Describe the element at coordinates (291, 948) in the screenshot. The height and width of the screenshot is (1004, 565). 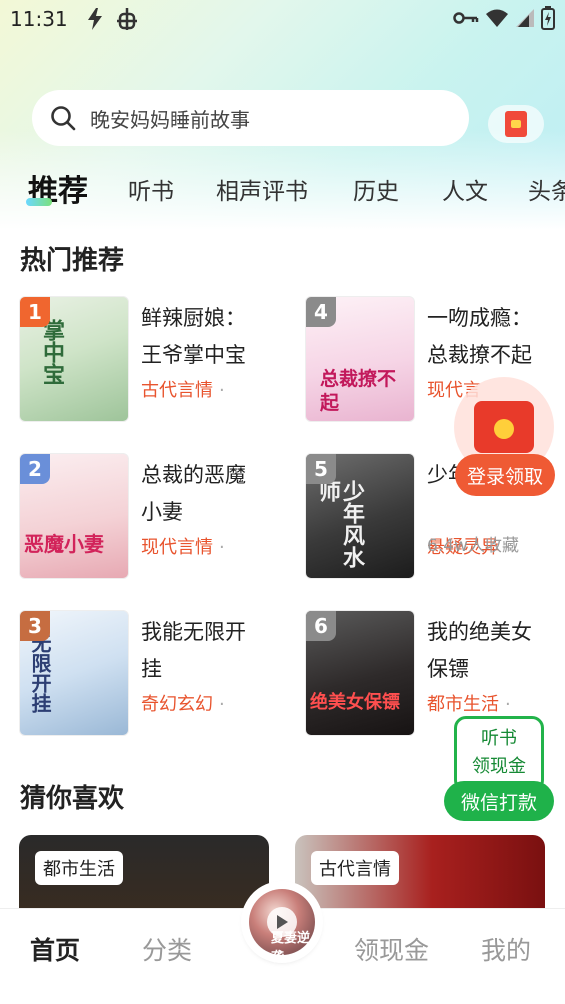
I see `now-playing-cover-title: 夏妻逆袭` at that location.